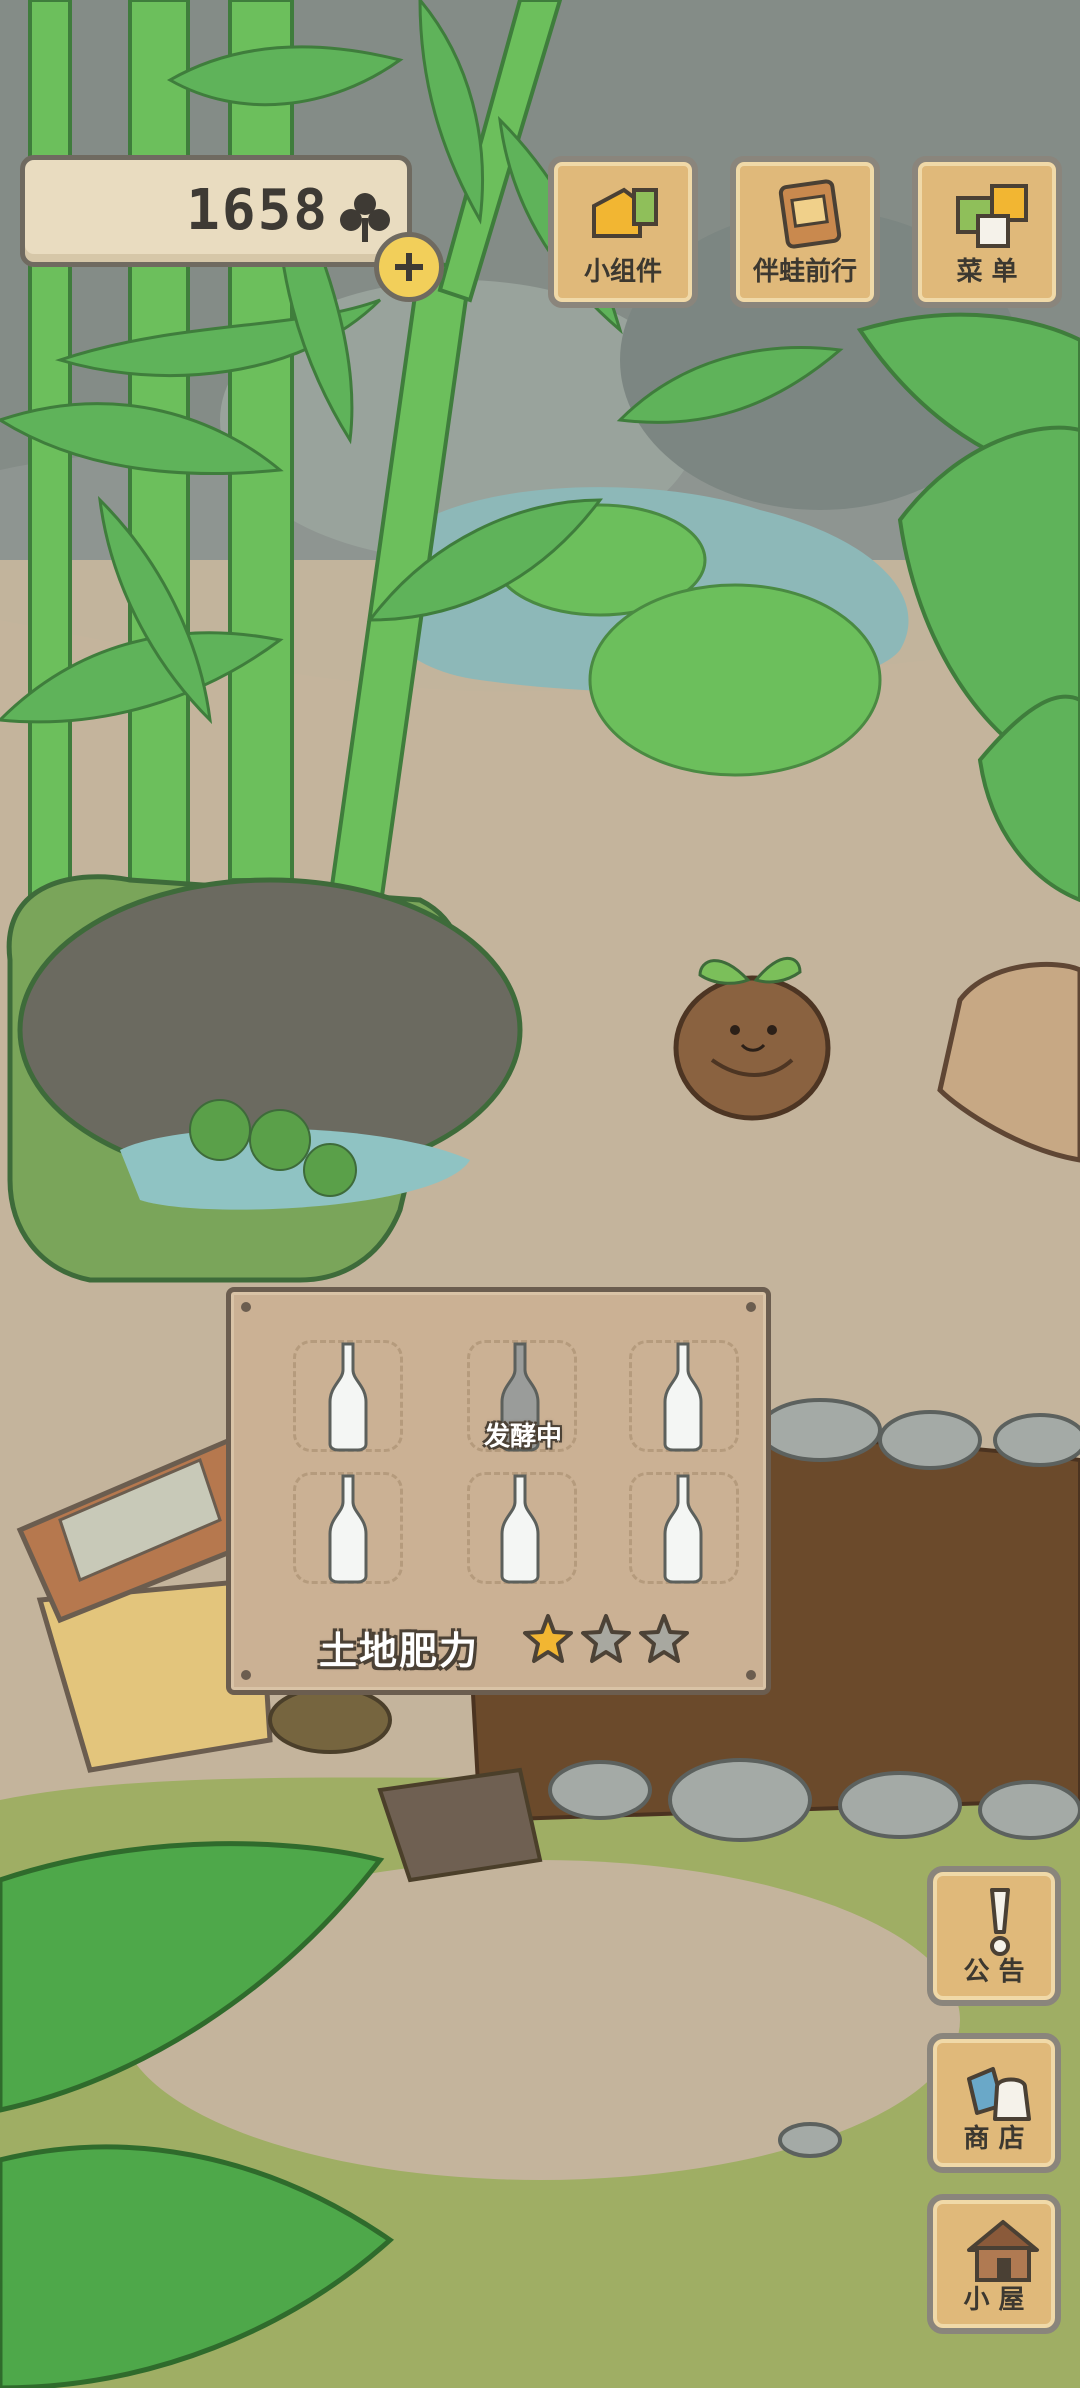 This screenshot has width=1080, height=2388. I want to click on travel-with-frog-label: 伴蛙前行, so click(804, 272).